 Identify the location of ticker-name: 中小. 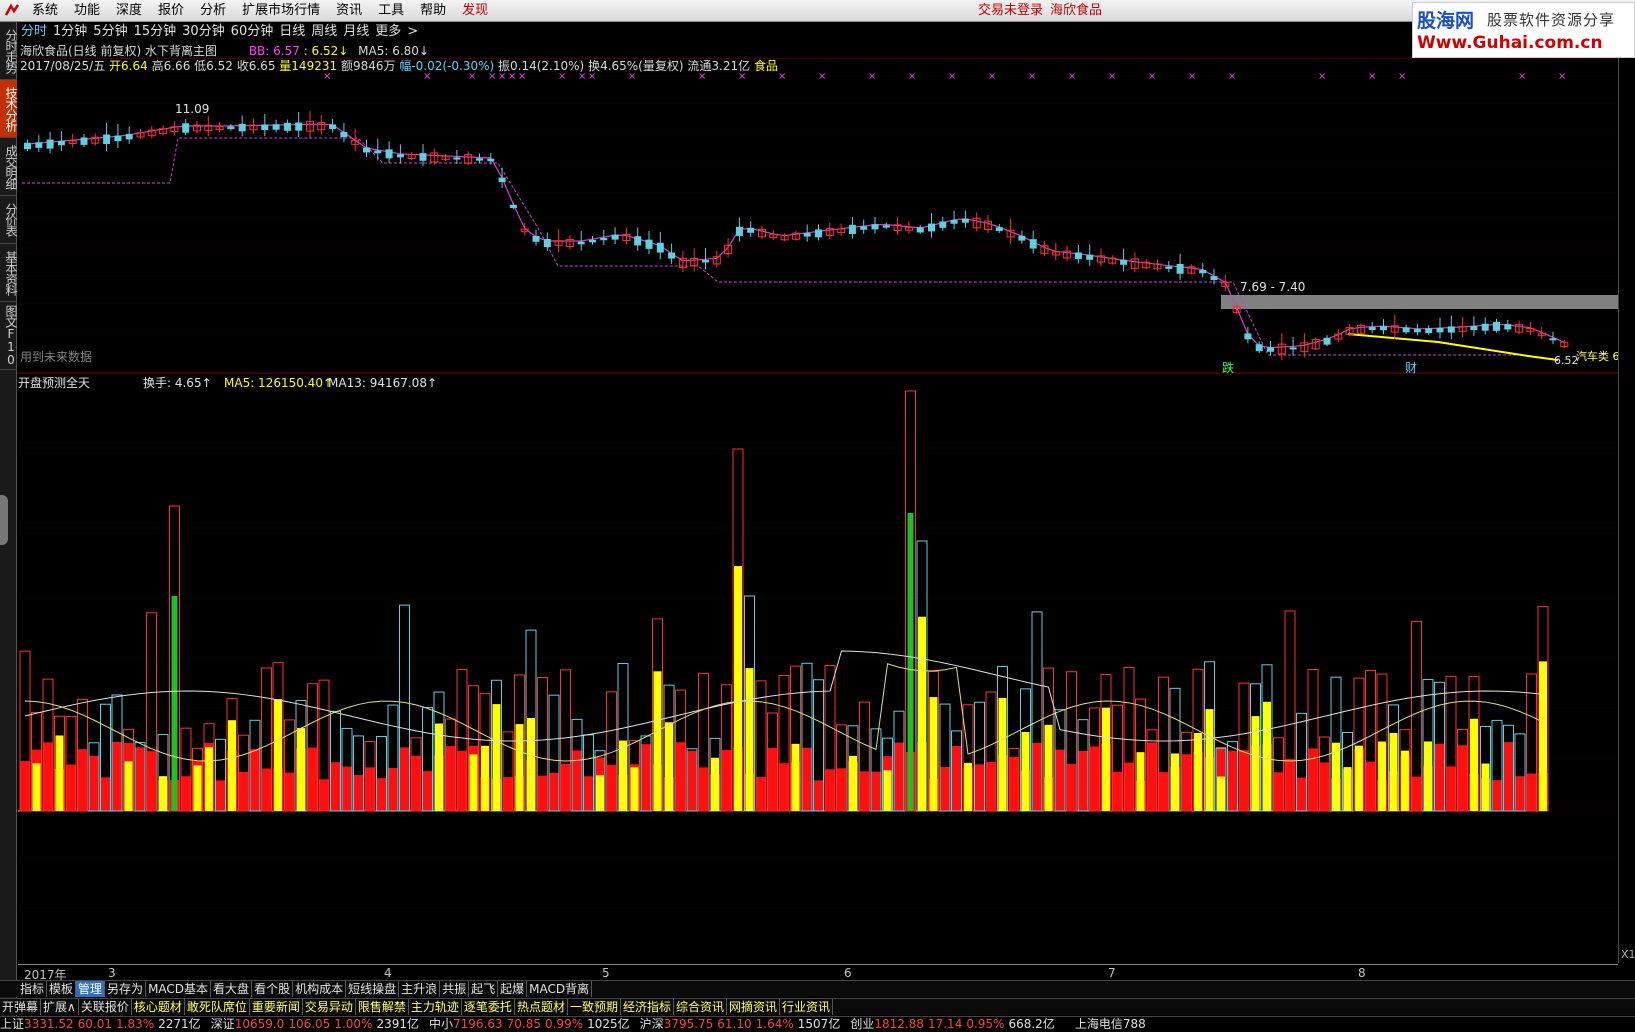
(440, 1024).